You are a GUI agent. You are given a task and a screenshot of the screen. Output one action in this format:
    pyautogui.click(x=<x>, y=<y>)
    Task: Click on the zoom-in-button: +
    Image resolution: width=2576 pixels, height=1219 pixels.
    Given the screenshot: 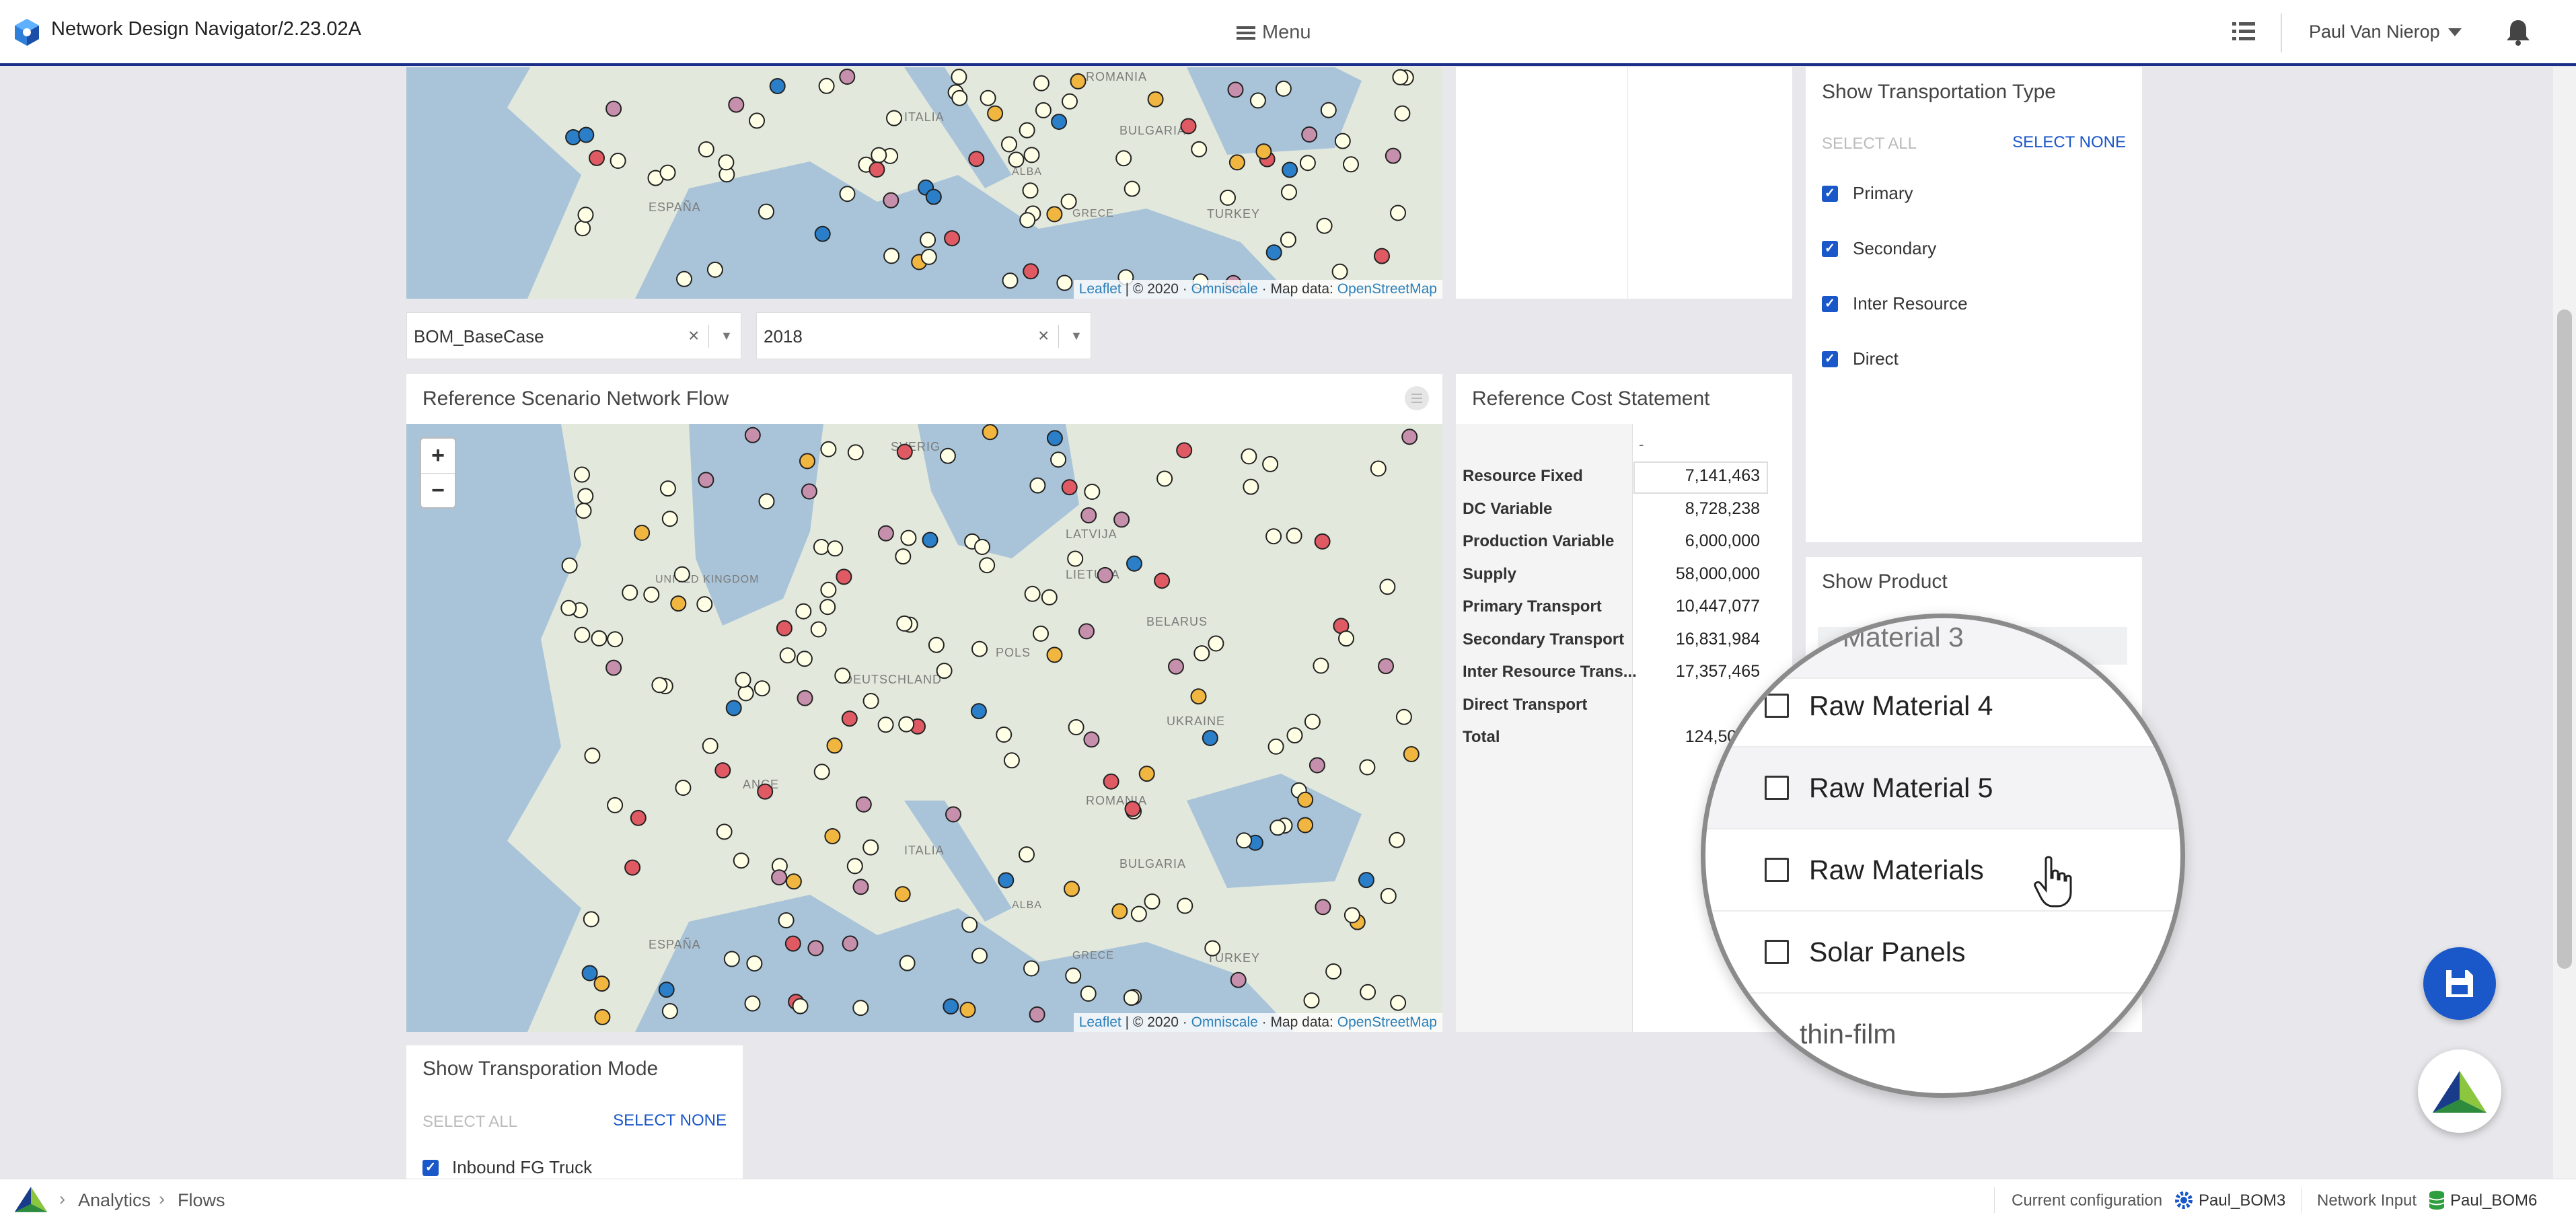 What is the action you would take?
    pyautogui.click(x=438, y=456)
    